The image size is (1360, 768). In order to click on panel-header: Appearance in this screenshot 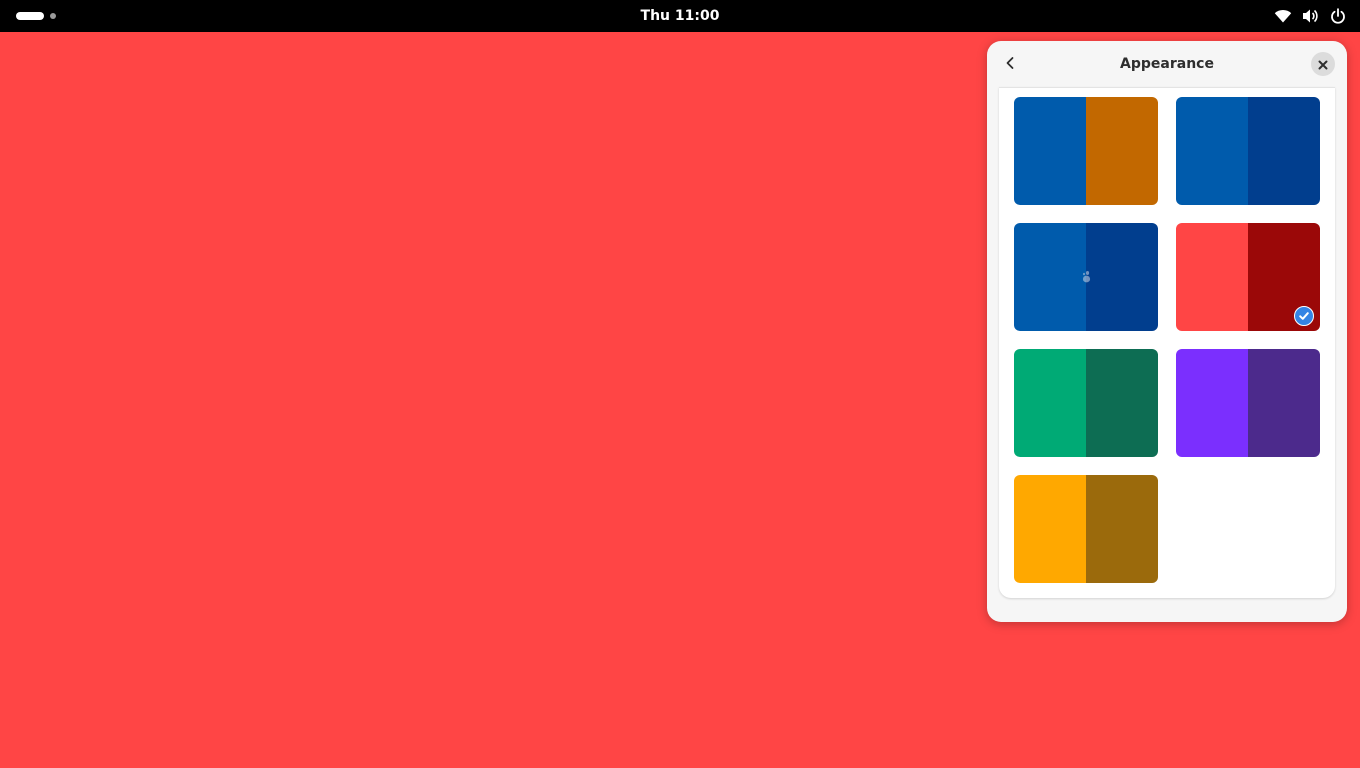, I will do `click(1167, 64)`.